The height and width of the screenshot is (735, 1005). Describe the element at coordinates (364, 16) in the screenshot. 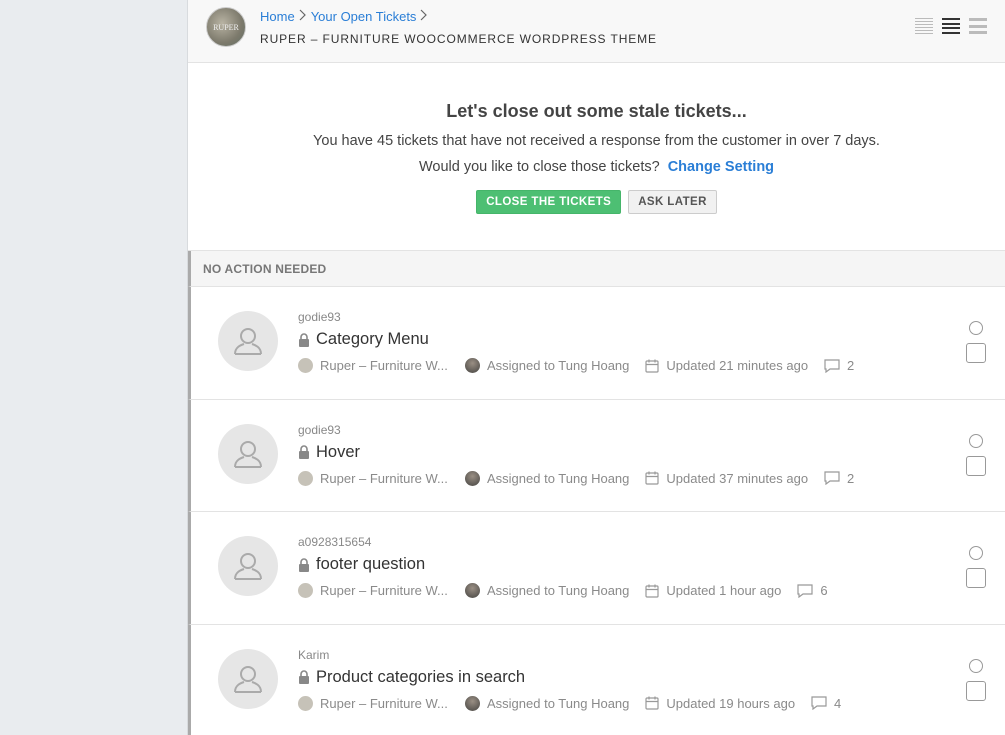

I see `breadcrumb-open-tickets-link: Your Open Tickets` at that location.